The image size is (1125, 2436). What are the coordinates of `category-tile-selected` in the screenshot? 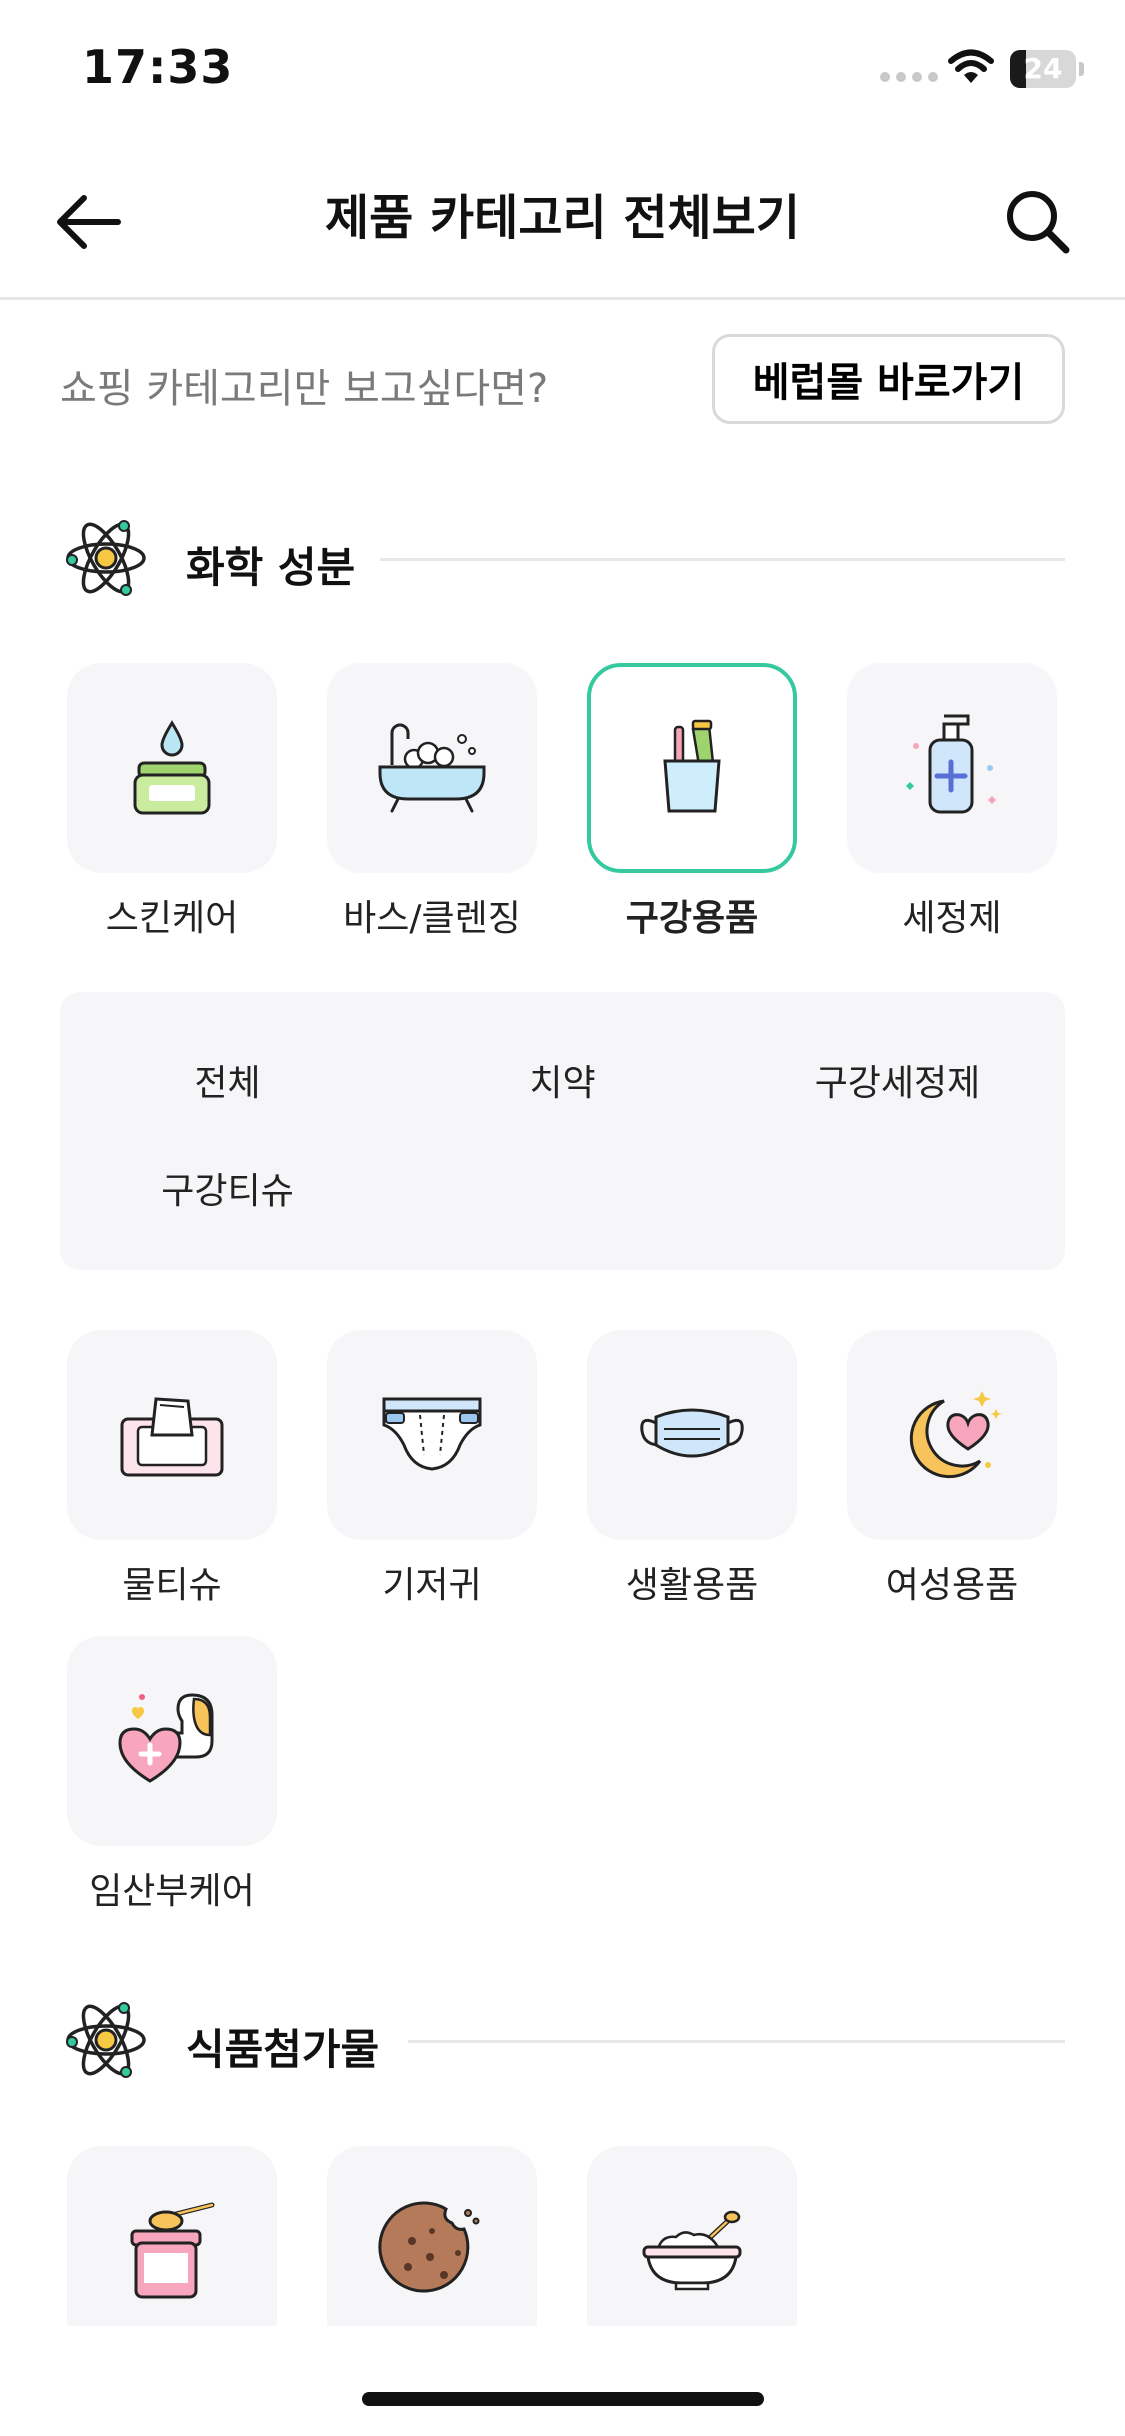 It's located at (692, 768).